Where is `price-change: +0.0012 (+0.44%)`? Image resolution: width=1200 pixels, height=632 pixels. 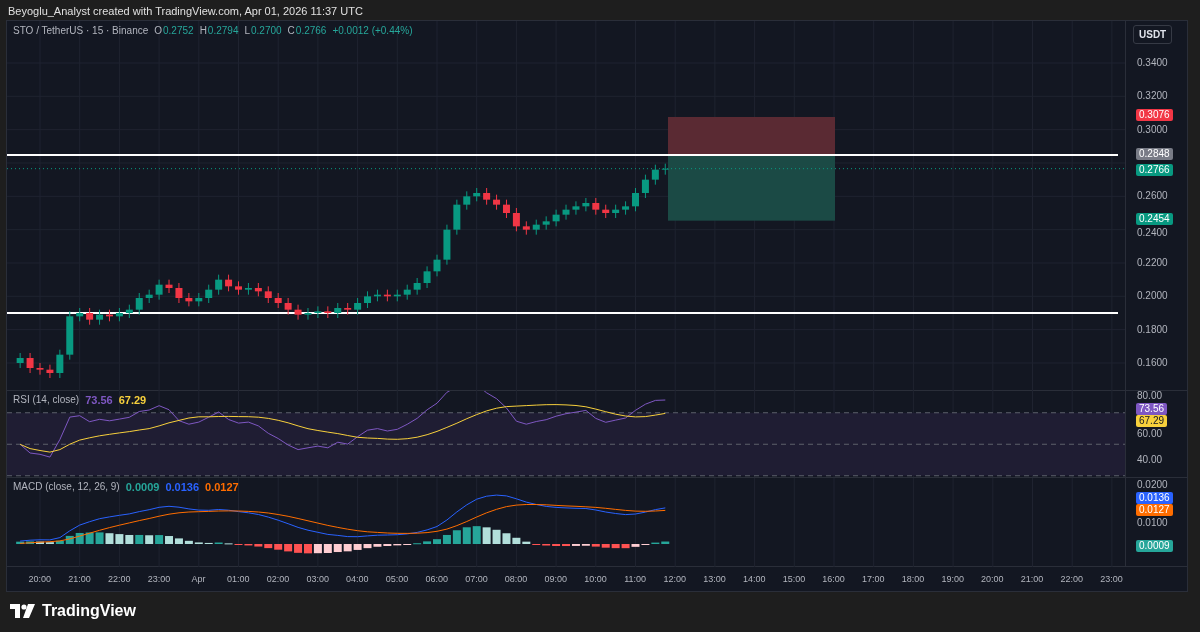
price-change: +0.0012 (+0.44%) is located at coordinates (372, 30).